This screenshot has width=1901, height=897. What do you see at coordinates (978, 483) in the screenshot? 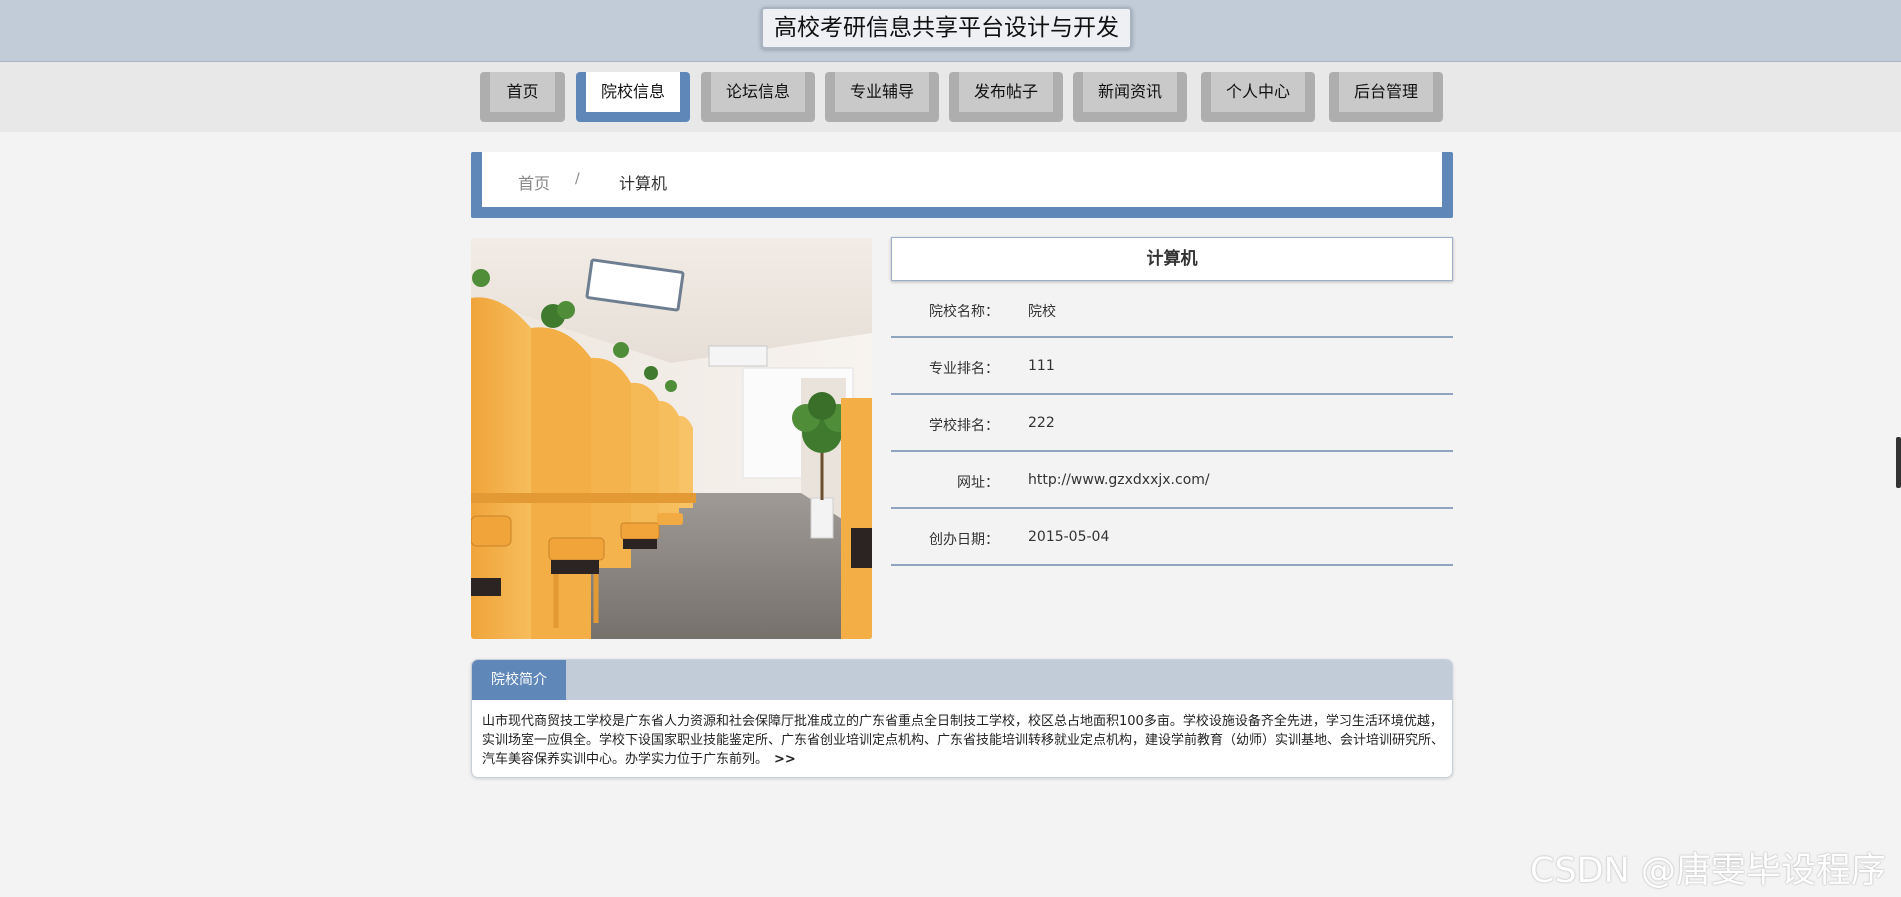
I see `detail-label: 网址：` at bounding box center [978, 483].